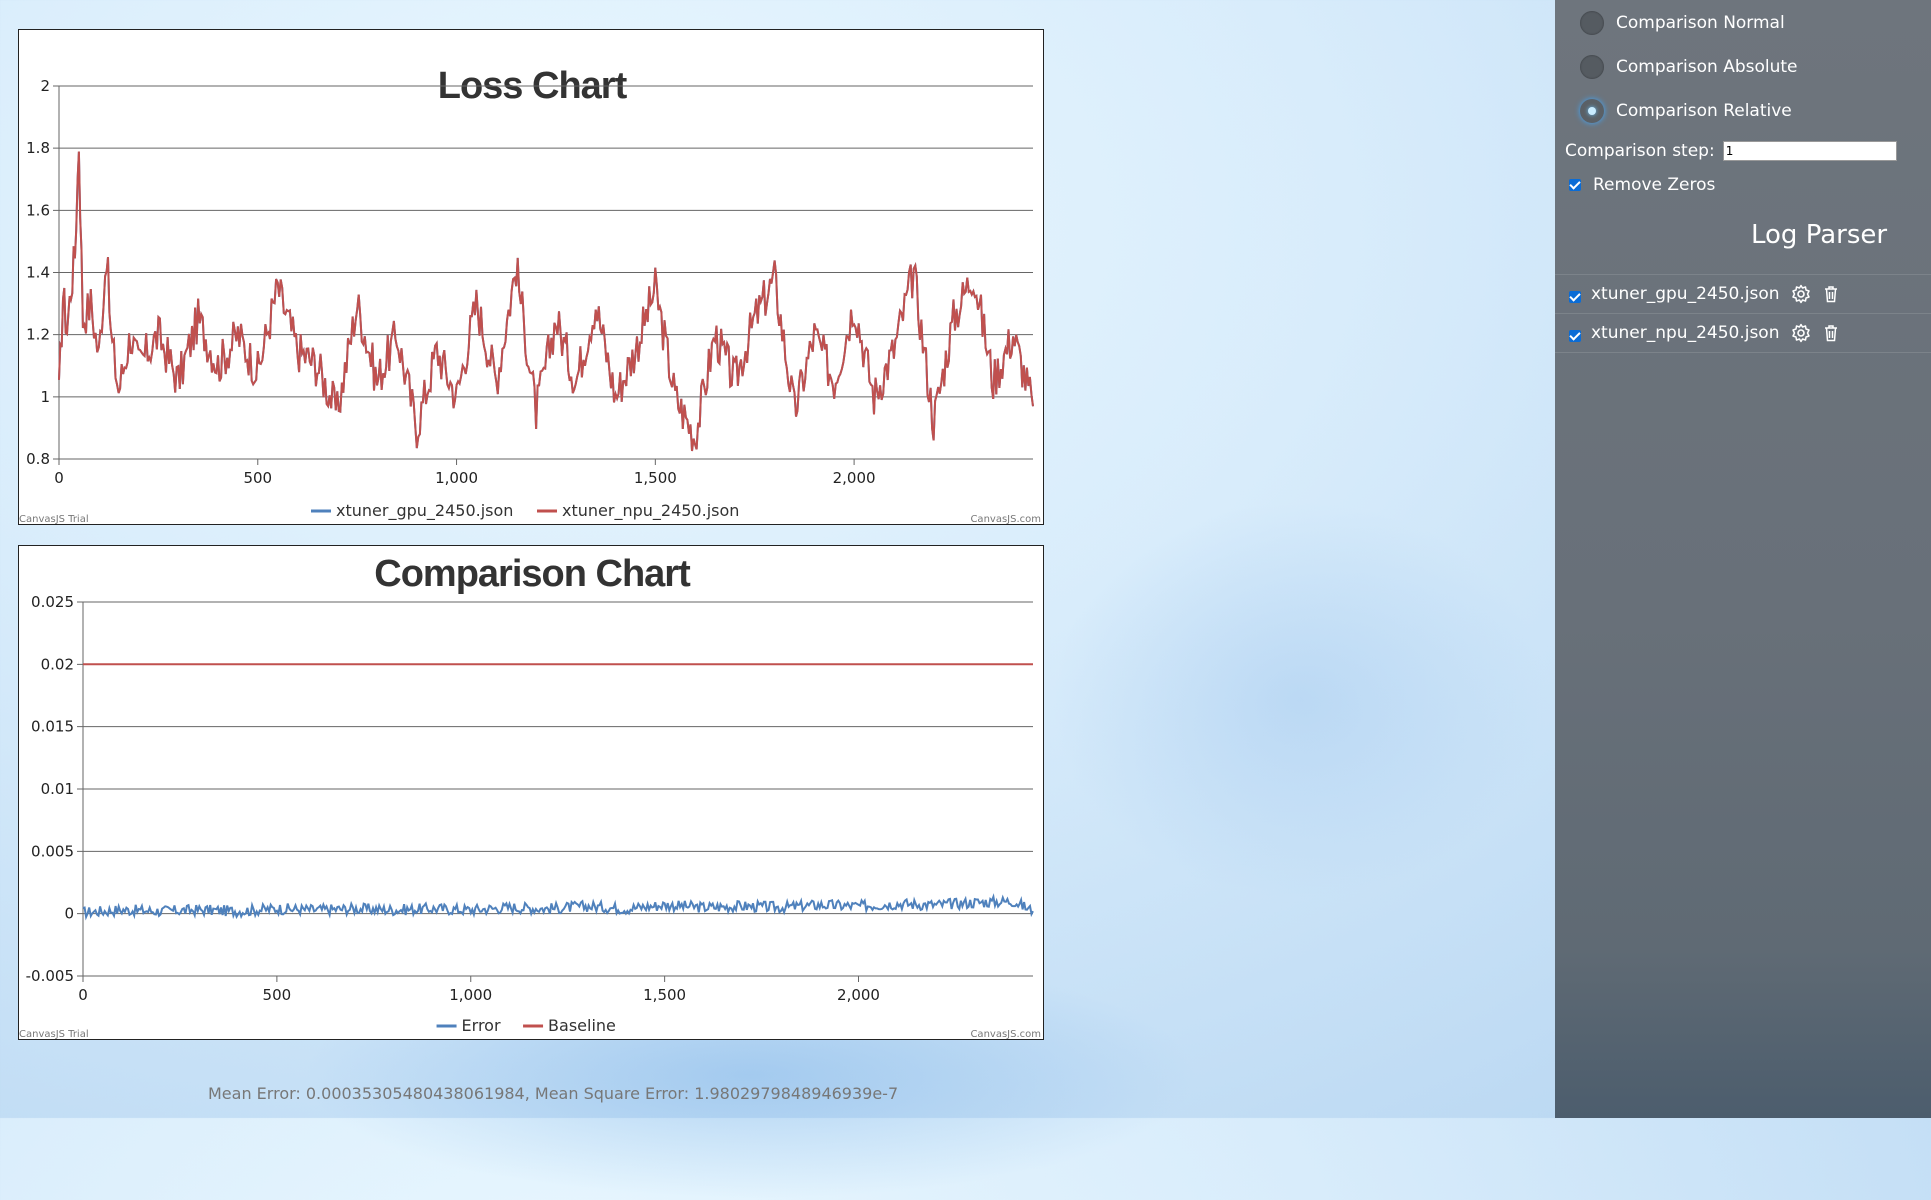  I want to click on remove-zeros-row: Remove Zeros, so click(1642, 185).